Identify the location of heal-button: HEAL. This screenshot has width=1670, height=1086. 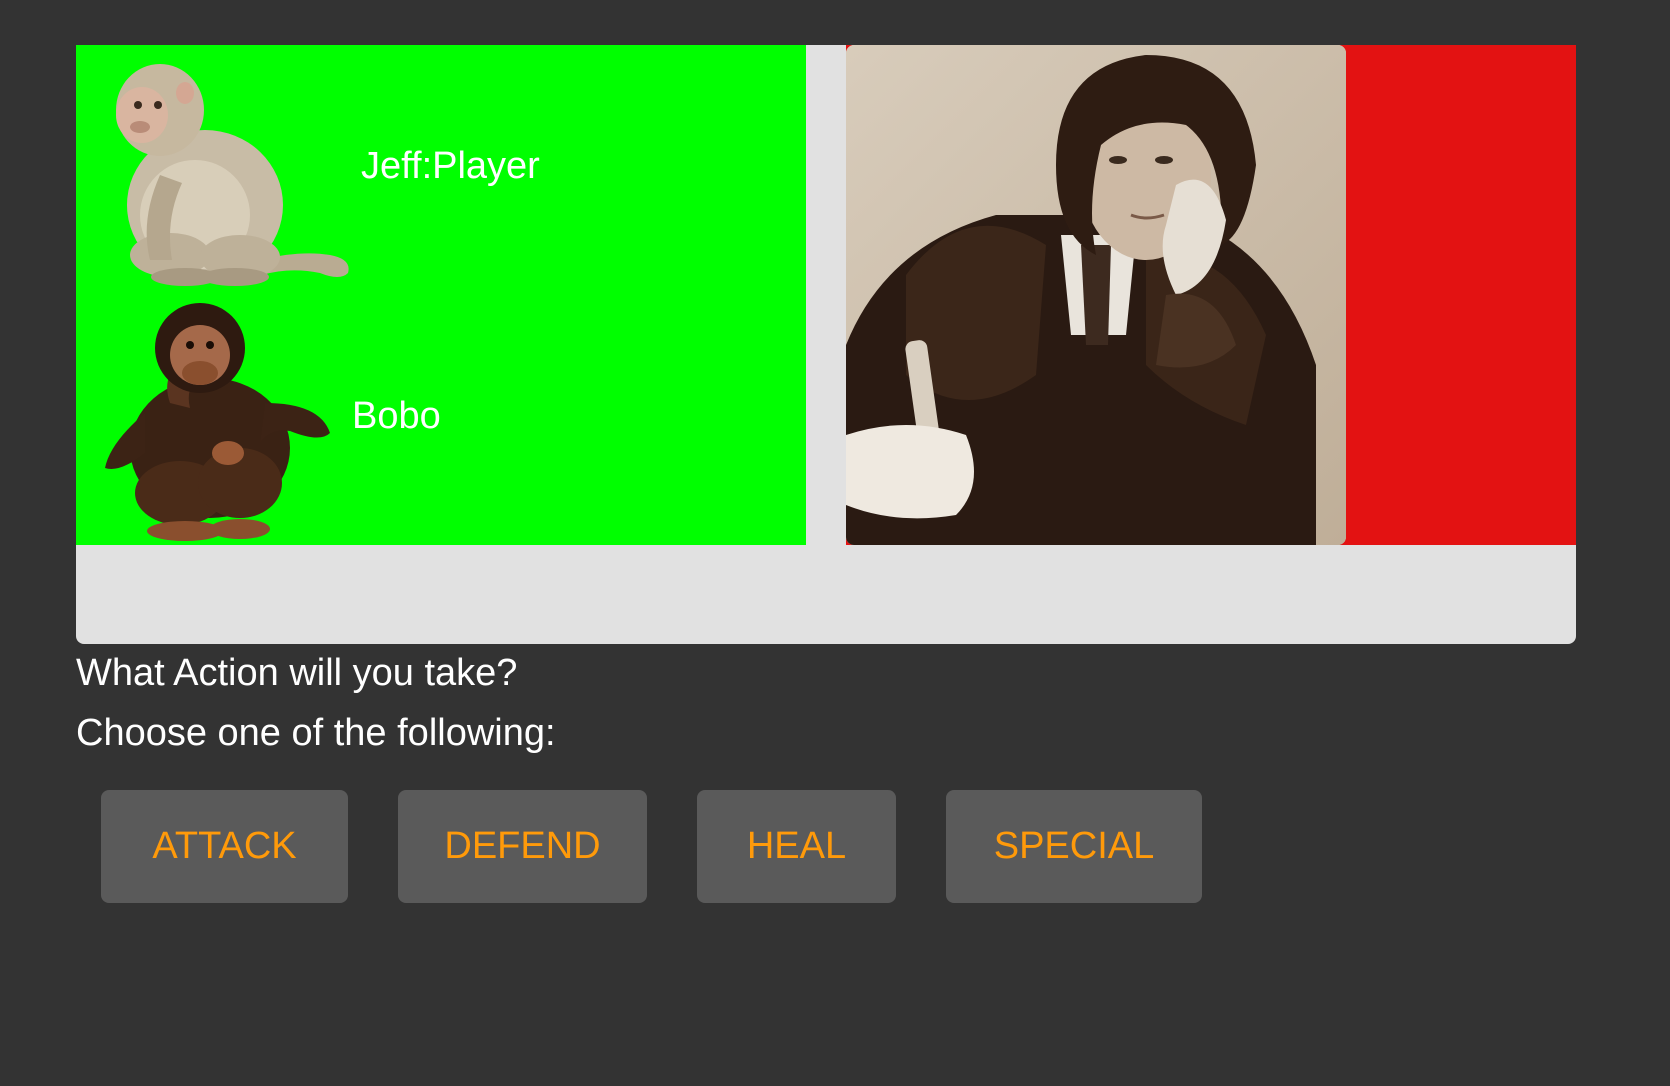
(796, 846).